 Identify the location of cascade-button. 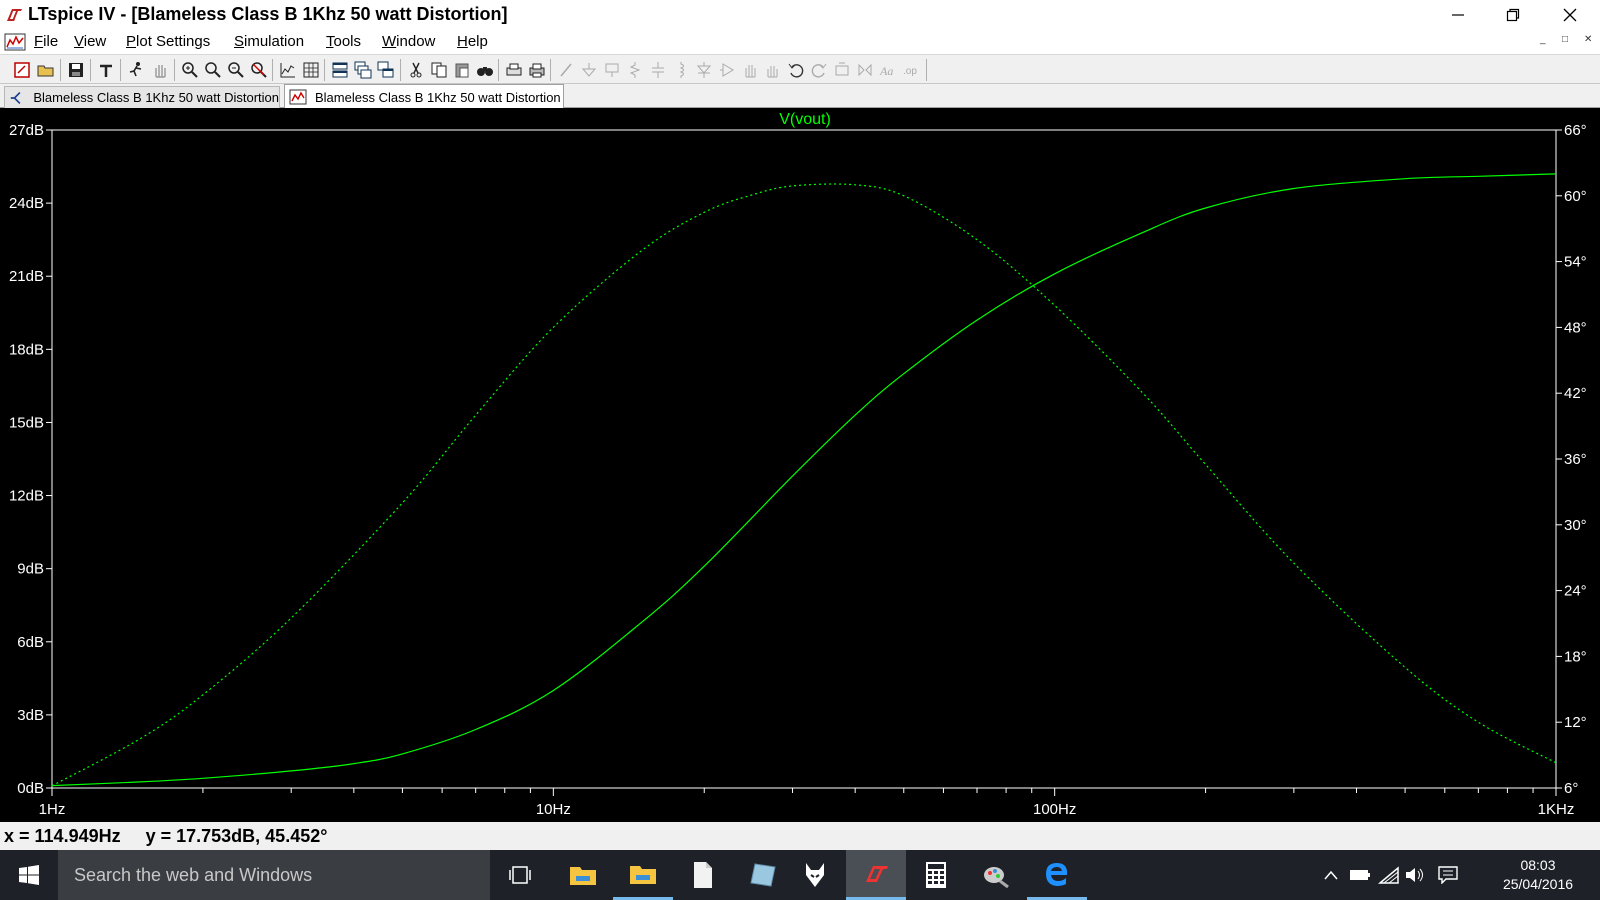
(363, 70).